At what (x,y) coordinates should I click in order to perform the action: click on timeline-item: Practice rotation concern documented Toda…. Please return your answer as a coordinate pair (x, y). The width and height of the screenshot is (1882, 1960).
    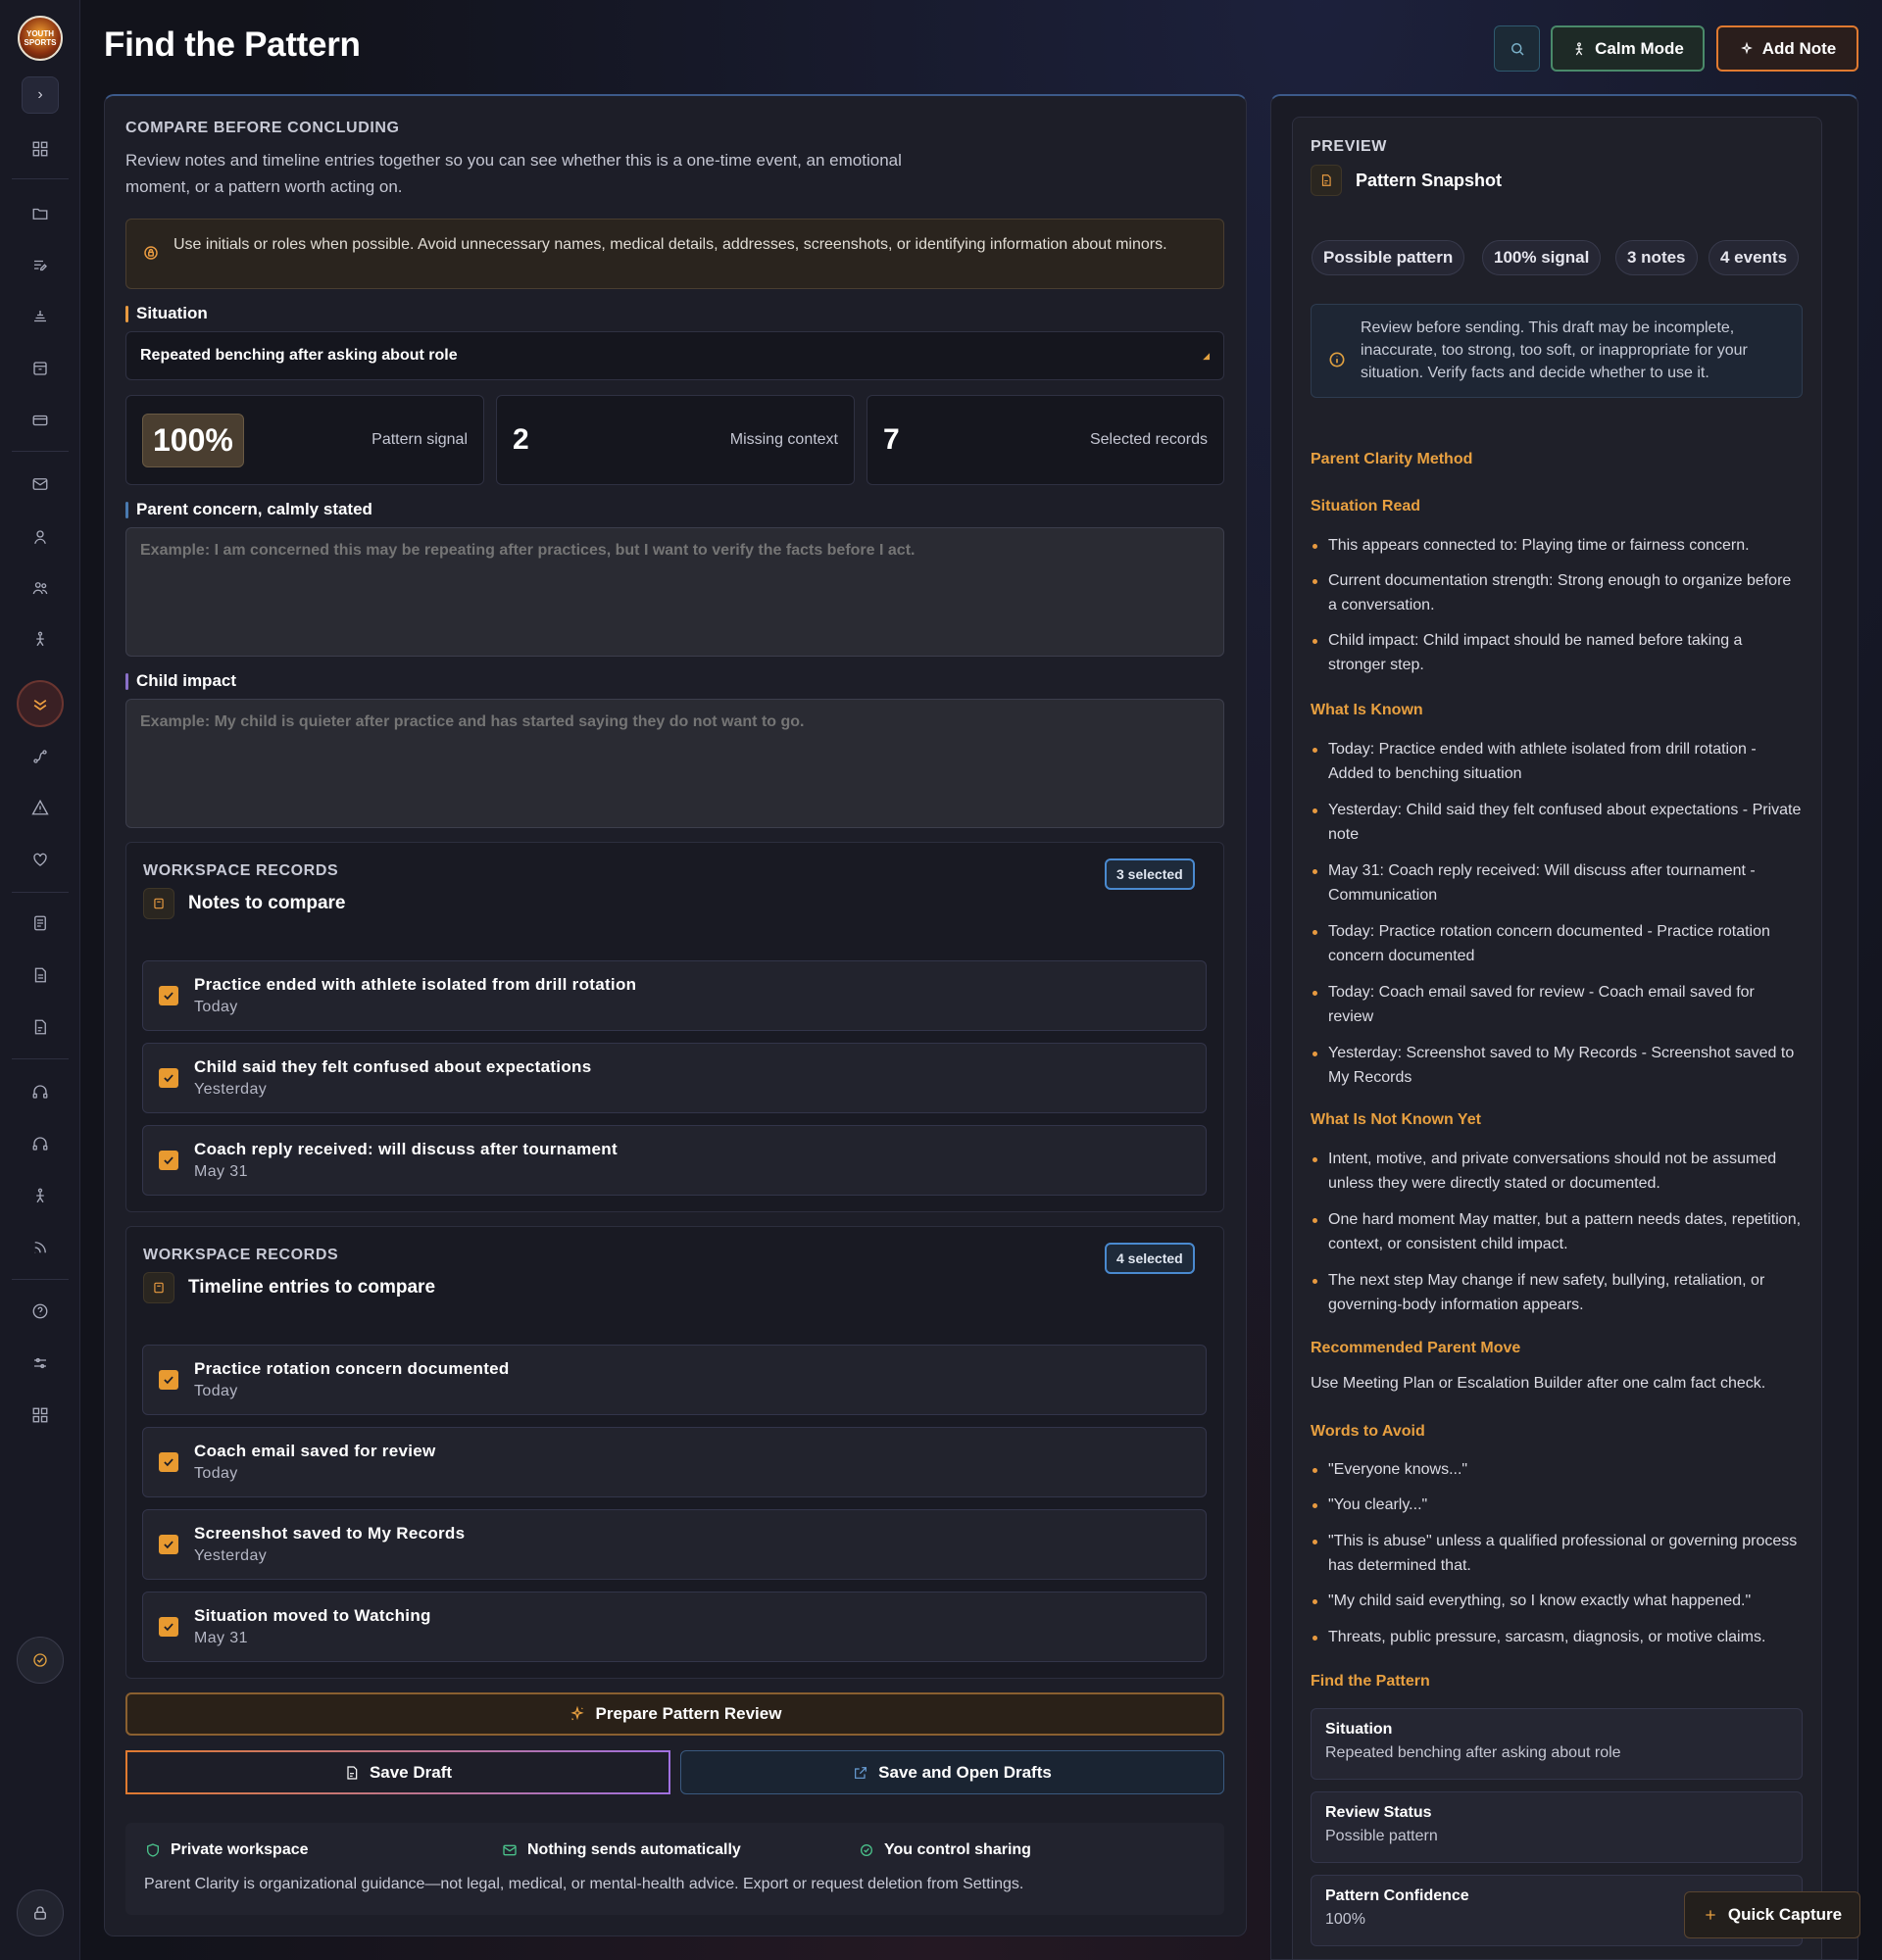
    Looking at the image, I should click on (675, 1380).